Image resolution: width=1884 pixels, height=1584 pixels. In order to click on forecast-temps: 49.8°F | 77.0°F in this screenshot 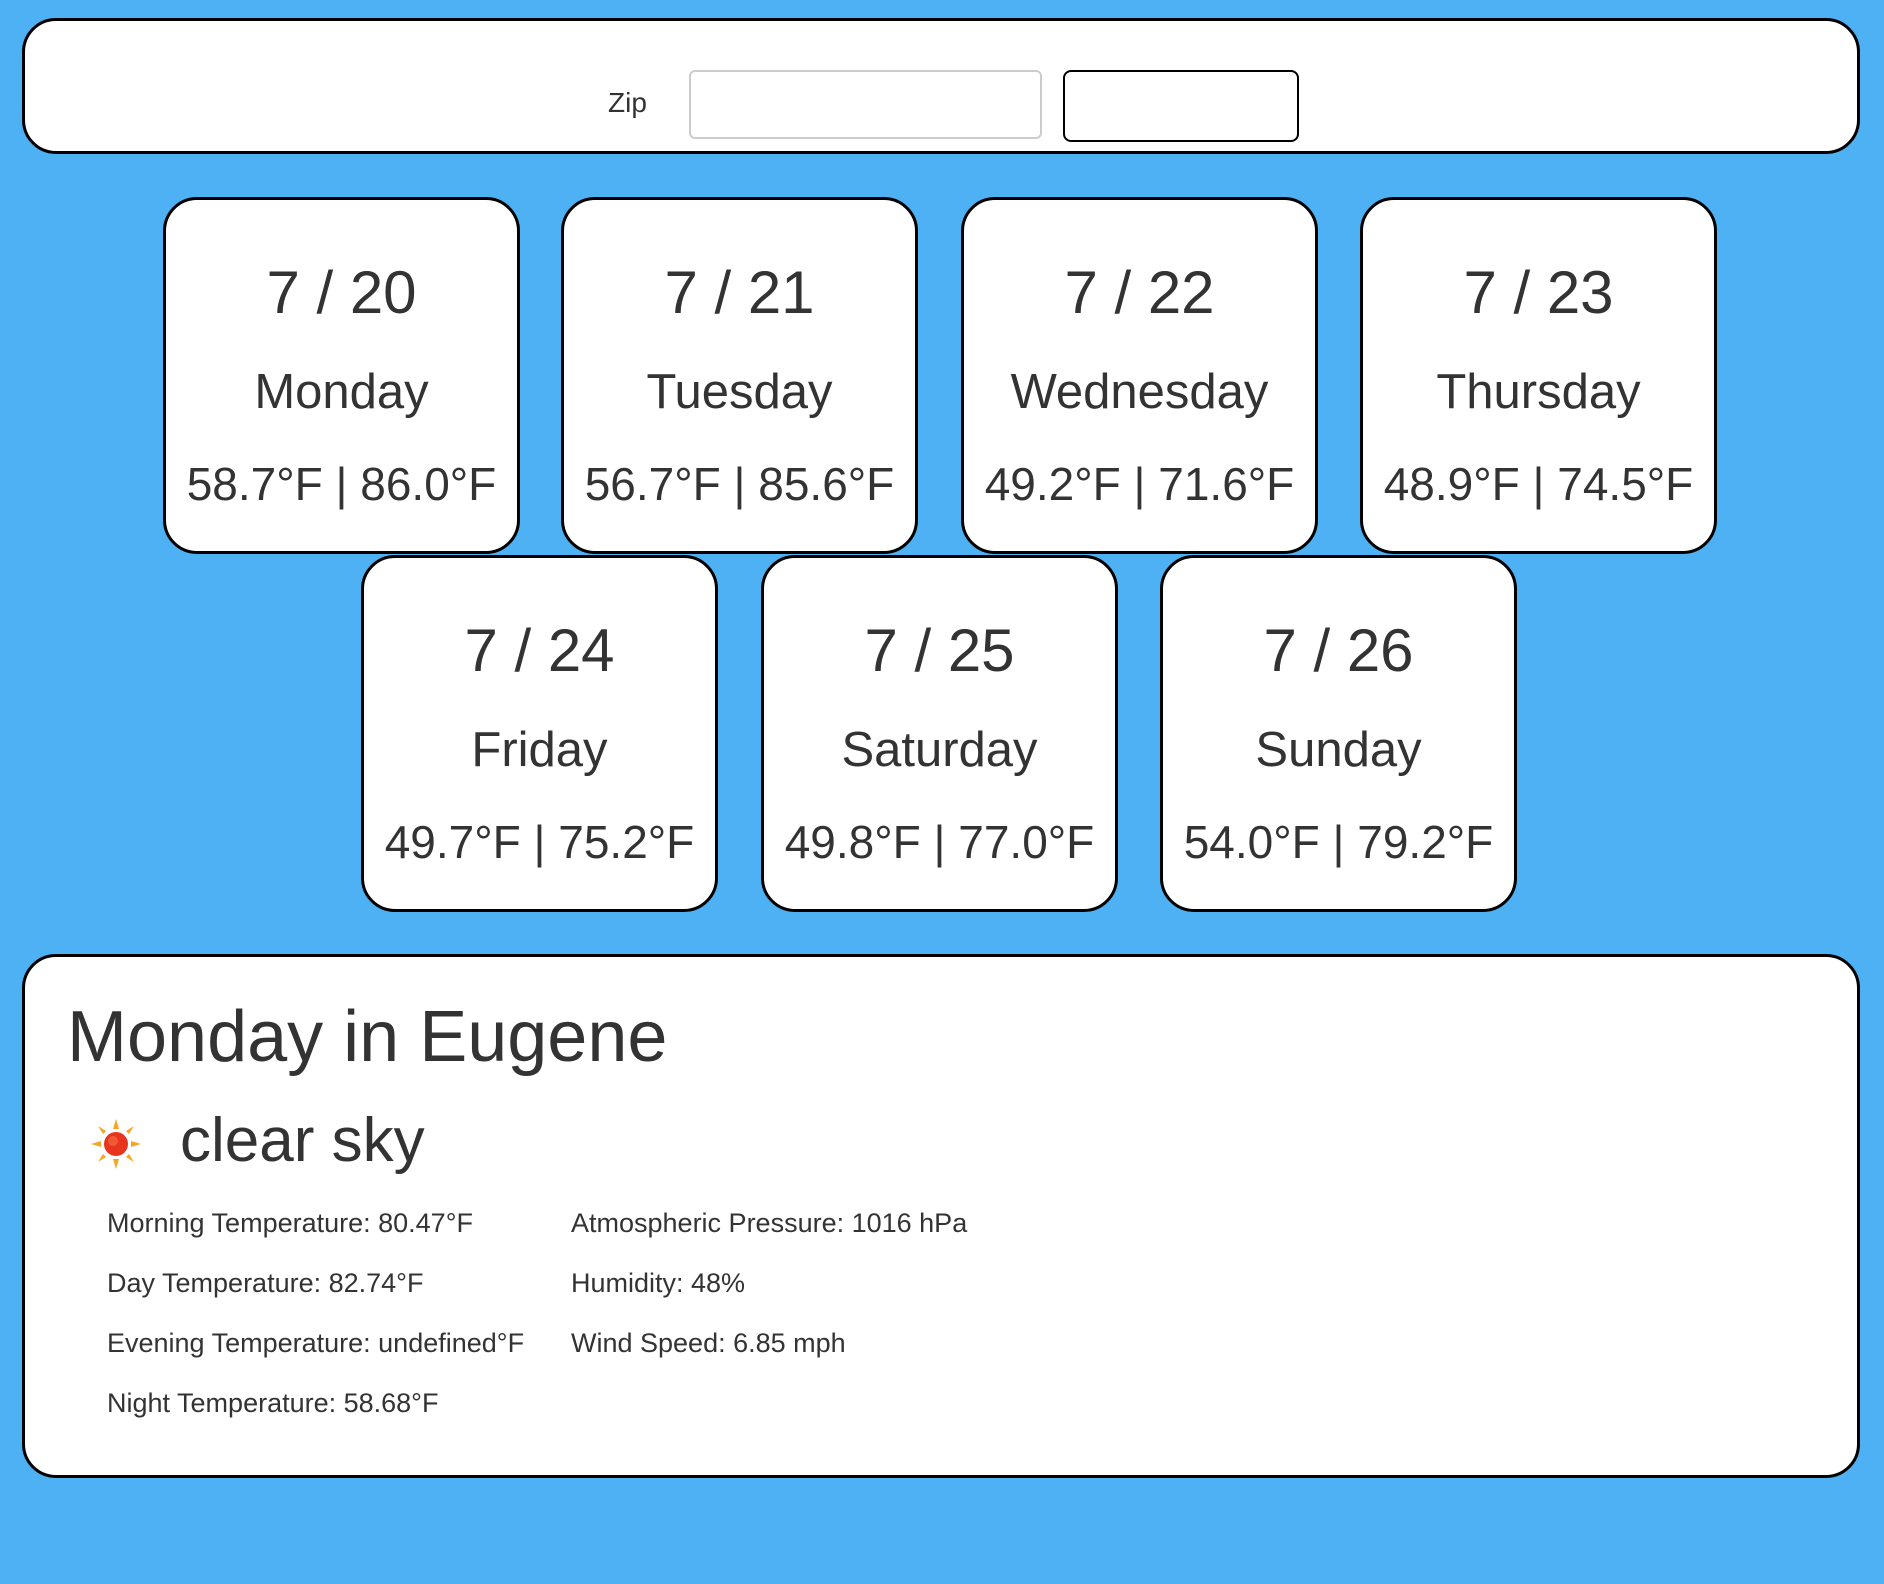, I will do `click(939, 842)`.